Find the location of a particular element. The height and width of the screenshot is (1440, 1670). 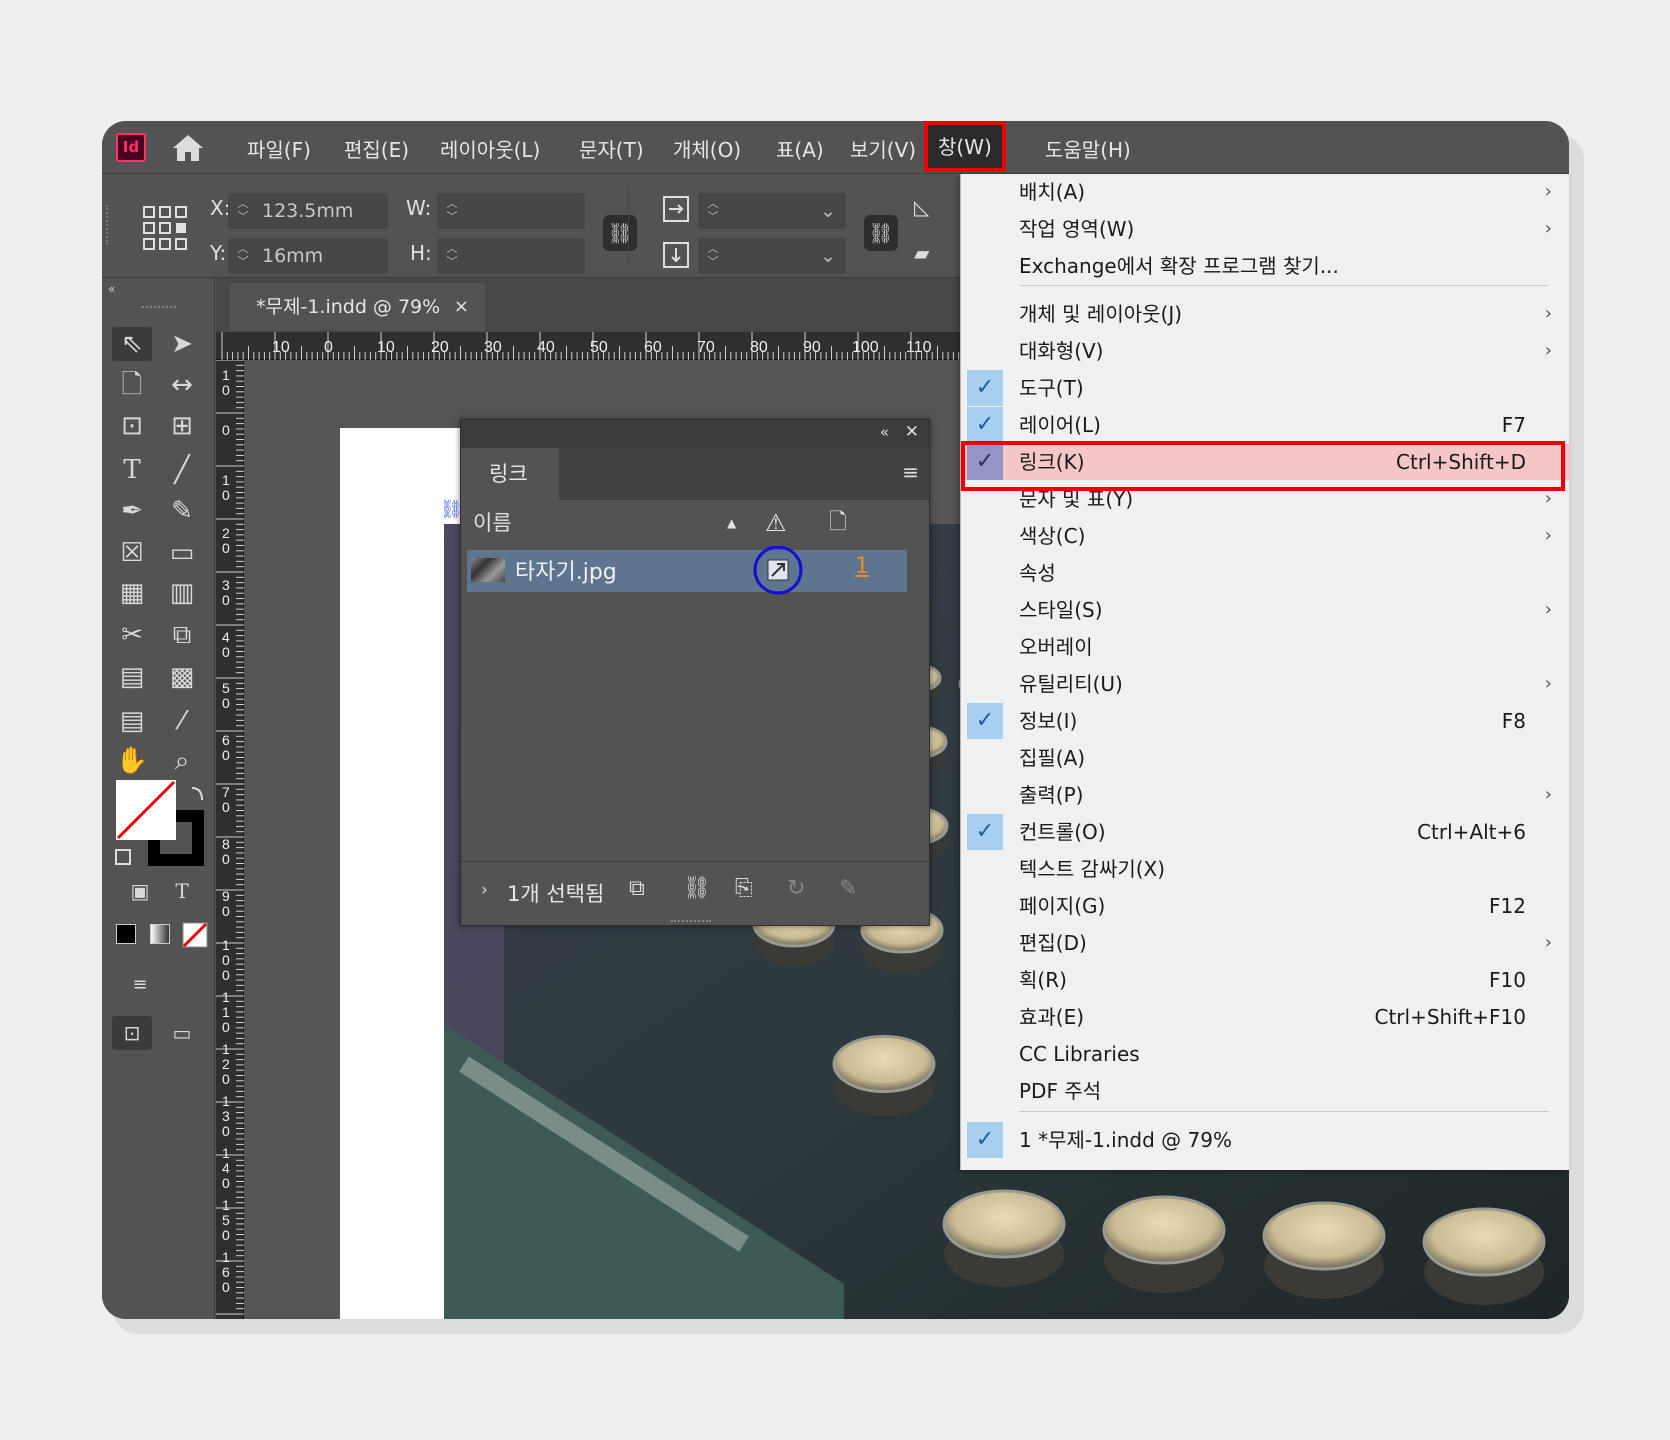

window-menu-item: PDF 주석 is located at coordinates (1265, 1091).